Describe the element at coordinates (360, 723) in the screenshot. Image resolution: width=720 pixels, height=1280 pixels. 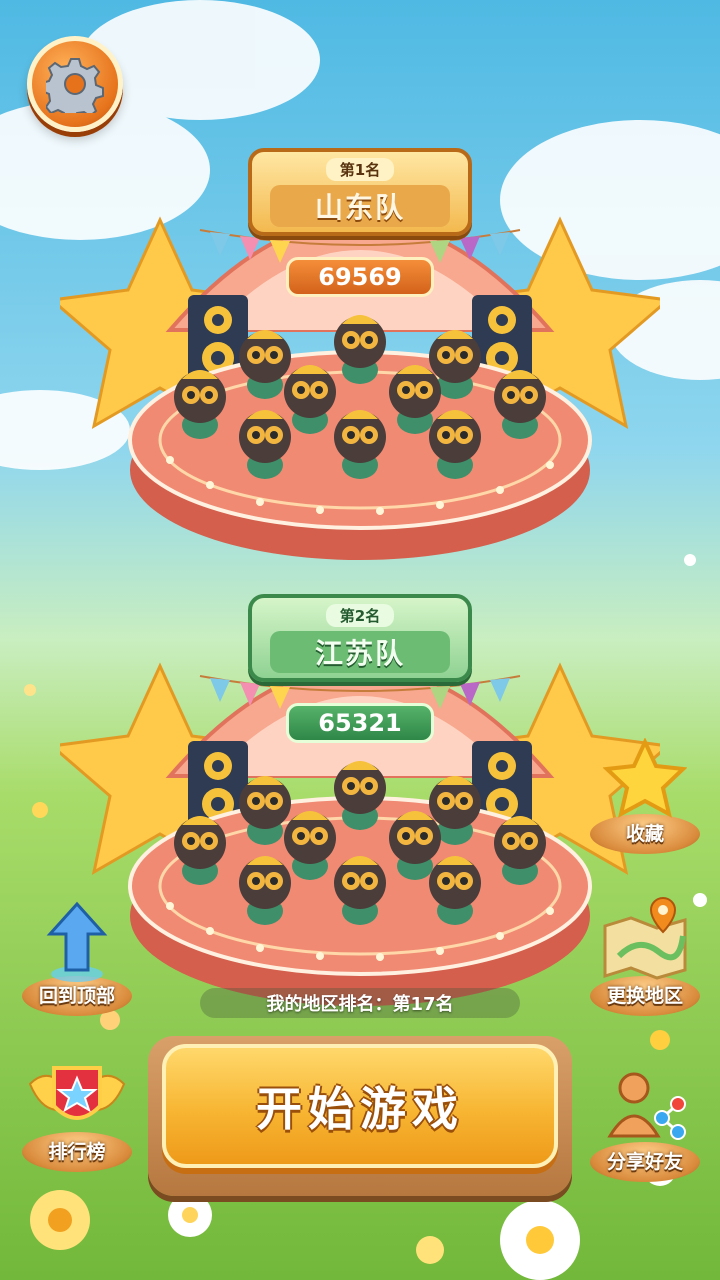
I see `team-score: 65321` at that location.